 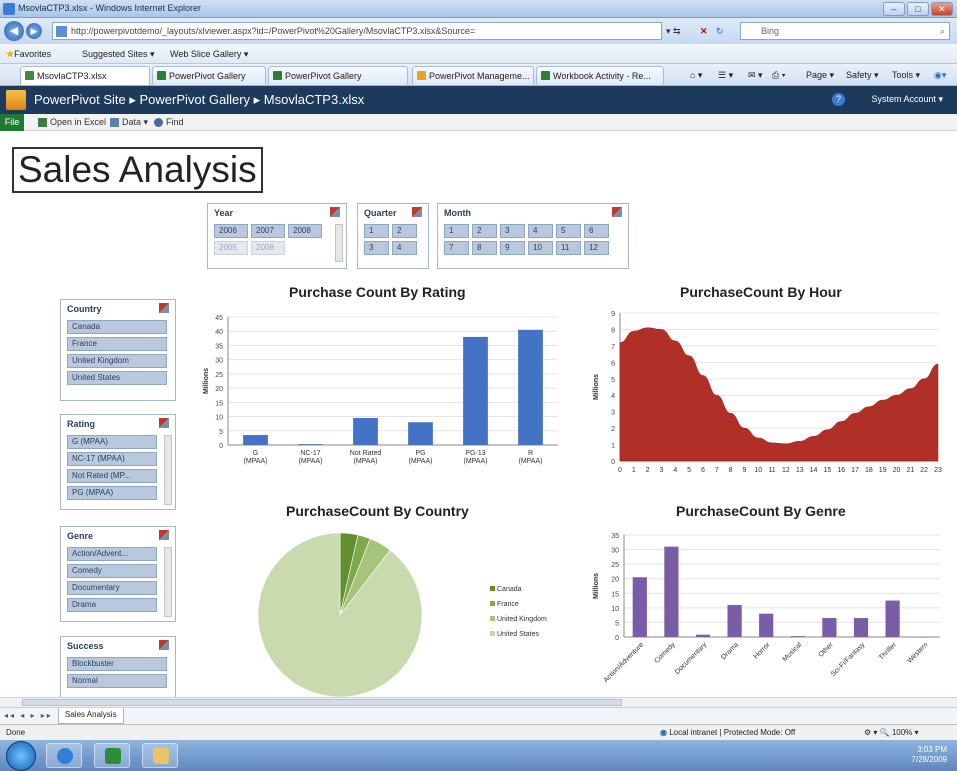 I want to click on search-input: Bing ⌕, so click(x=845, y=31).